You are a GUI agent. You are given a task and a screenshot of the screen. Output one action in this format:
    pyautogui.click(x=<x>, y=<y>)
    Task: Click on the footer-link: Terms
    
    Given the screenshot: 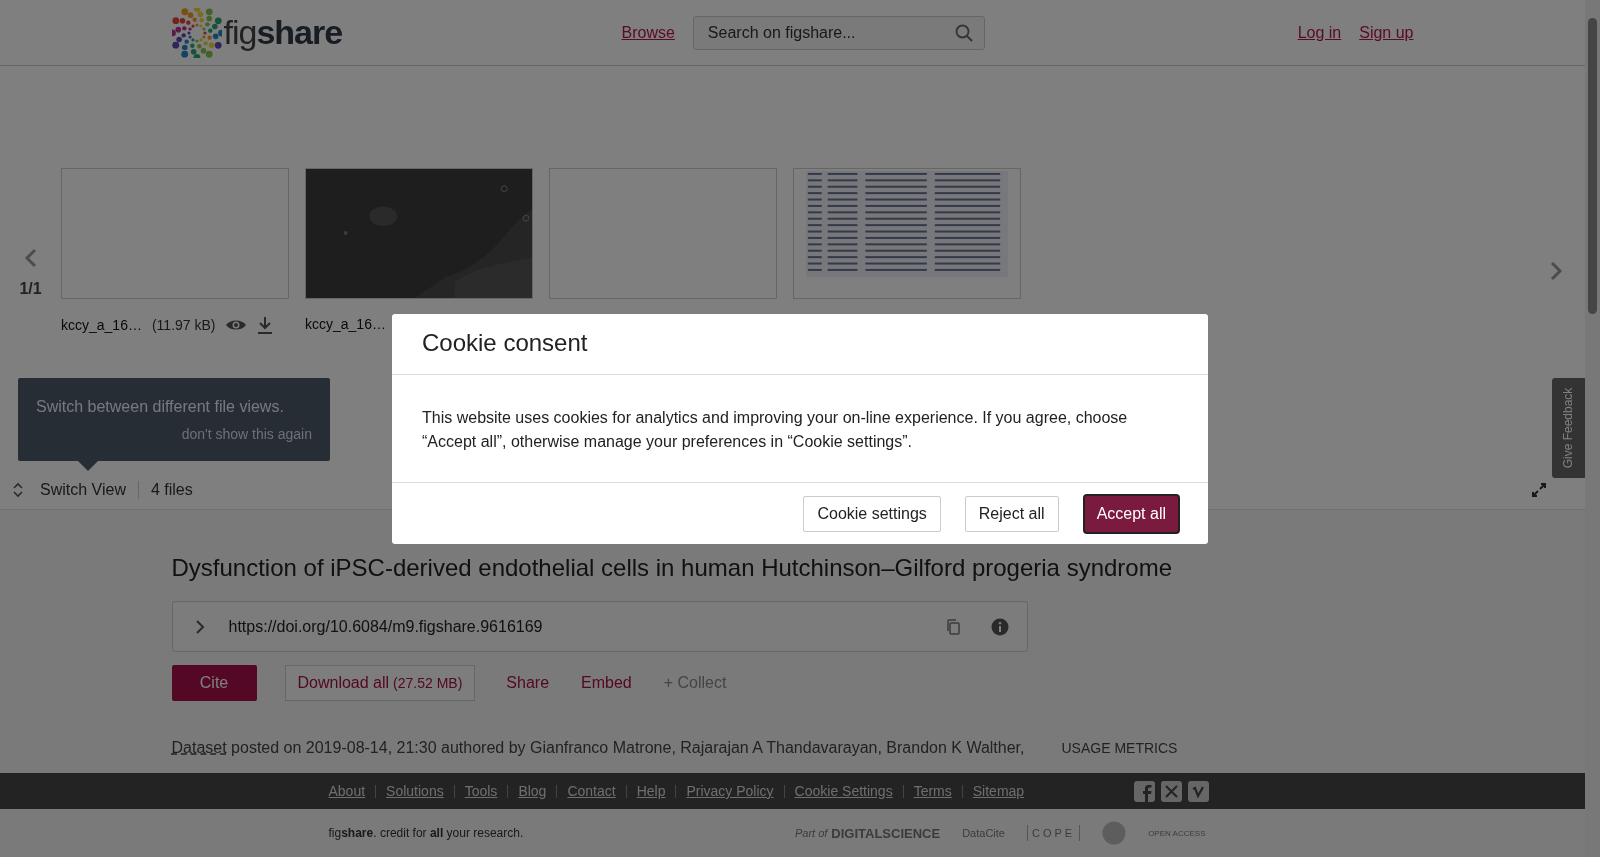 What is the action you would take?
    pyautogui.click(x=932, y=791)
    